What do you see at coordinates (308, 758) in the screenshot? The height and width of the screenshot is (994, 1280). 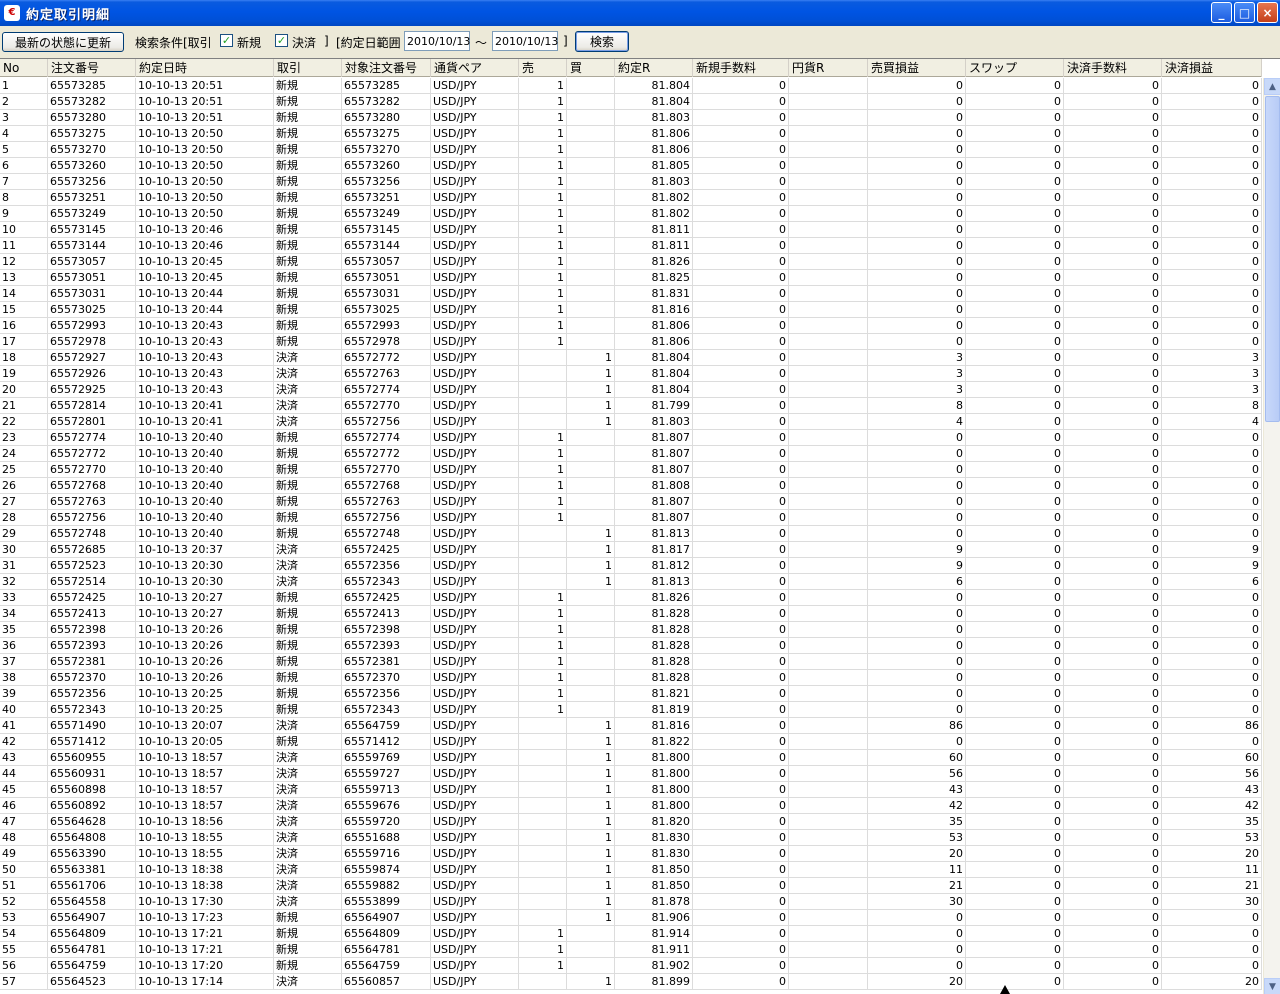 I see `cell-col-trade-type: 決済` at bounding box center [308, 758].